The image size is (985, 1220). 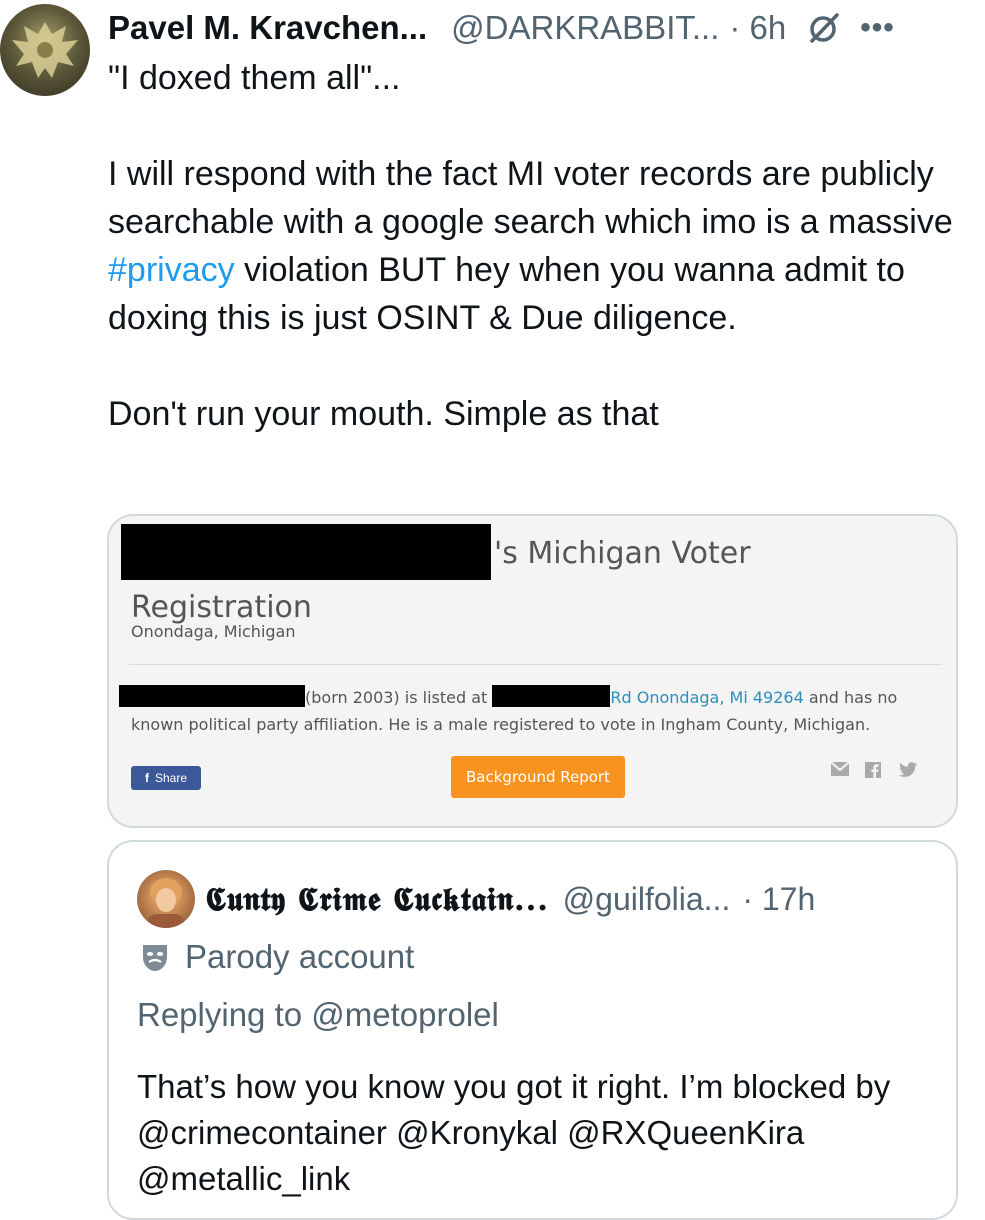 I want to click on twitter-icon, so click(x=908, y=770).